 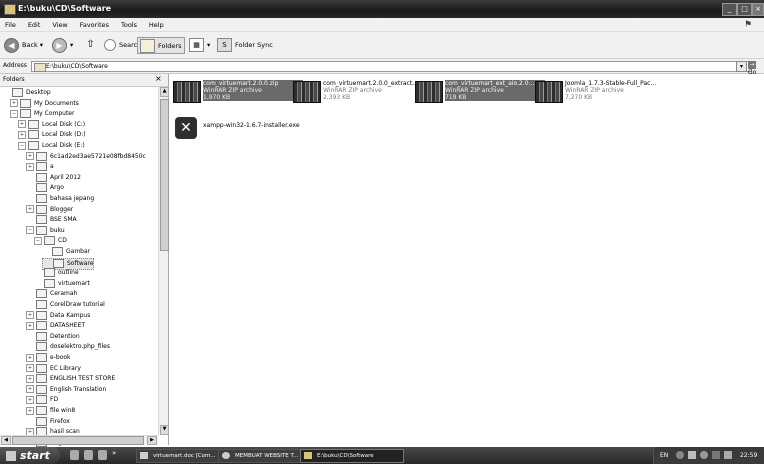 I want to click on tree-item-a: + a, so click(x=40, y=167).